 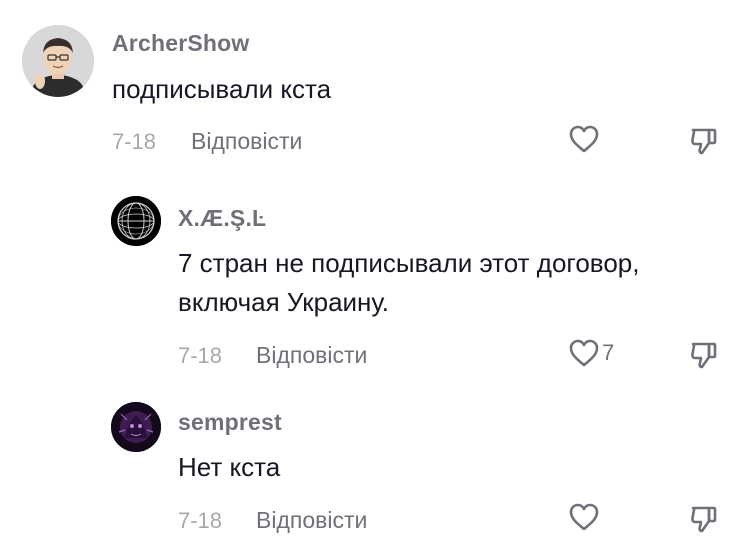 I want to click on dark-purple-avatar-image, so click(x=136, y=427).